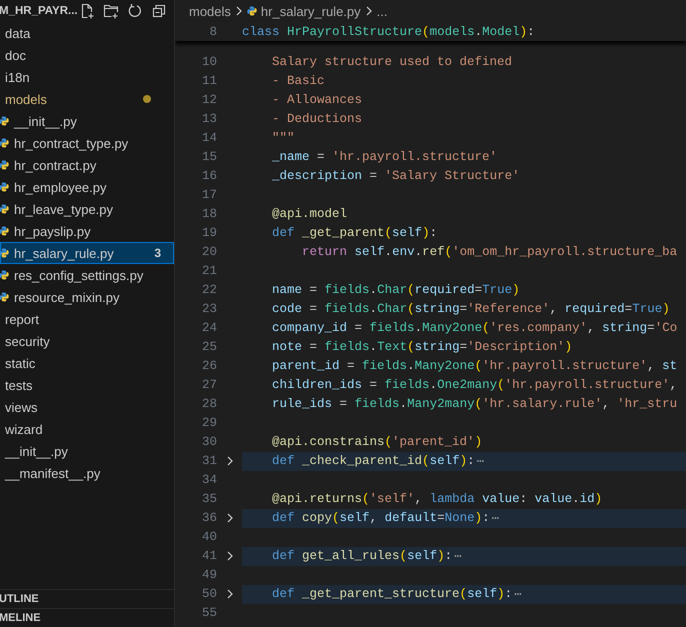 This screenshot has width=686, height=627. I want to click on code-line: def get_all_rules(self):, so click(361, 556).